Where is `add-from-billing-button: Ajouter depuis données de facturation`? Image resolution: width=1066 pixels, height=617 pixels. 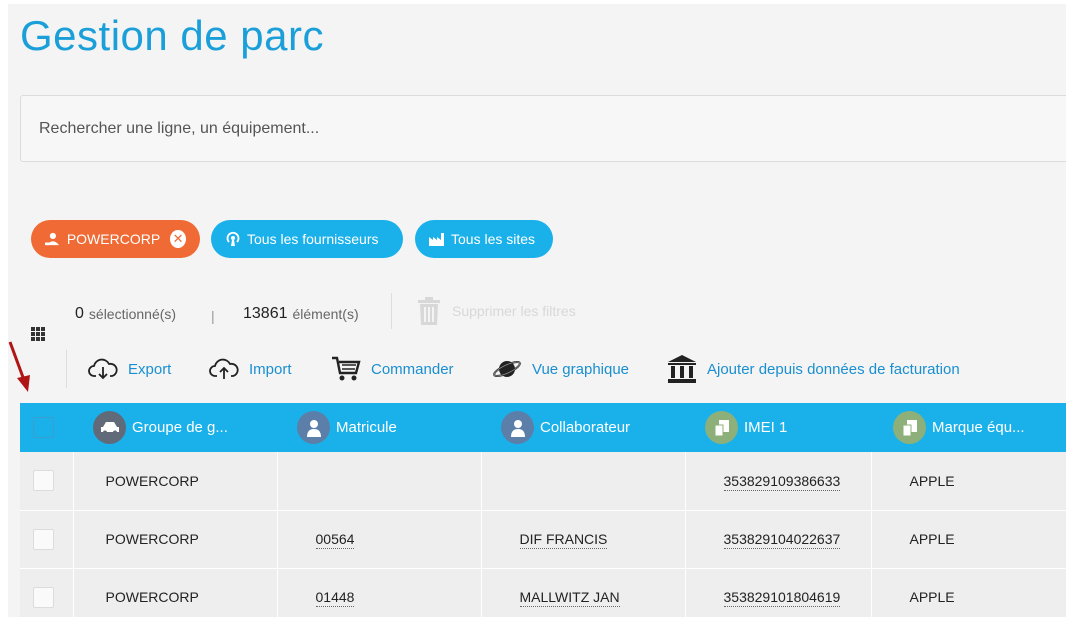
add-from-billing-button: Ajouter depuis données de facturation is located at coordinates (813, 369).